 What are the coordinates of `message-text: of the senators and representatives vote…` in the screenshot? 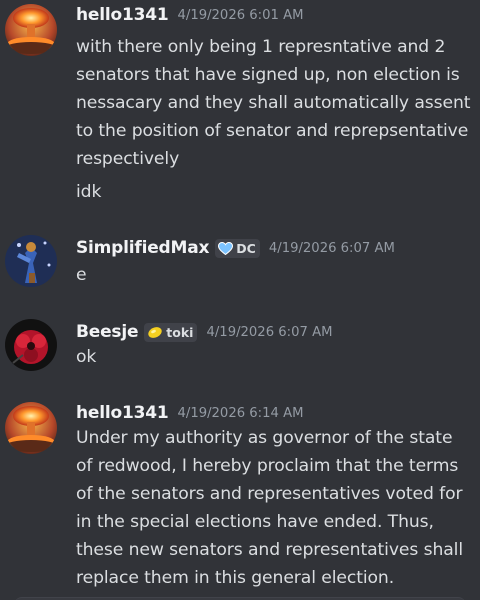 It's located at (269, 494).